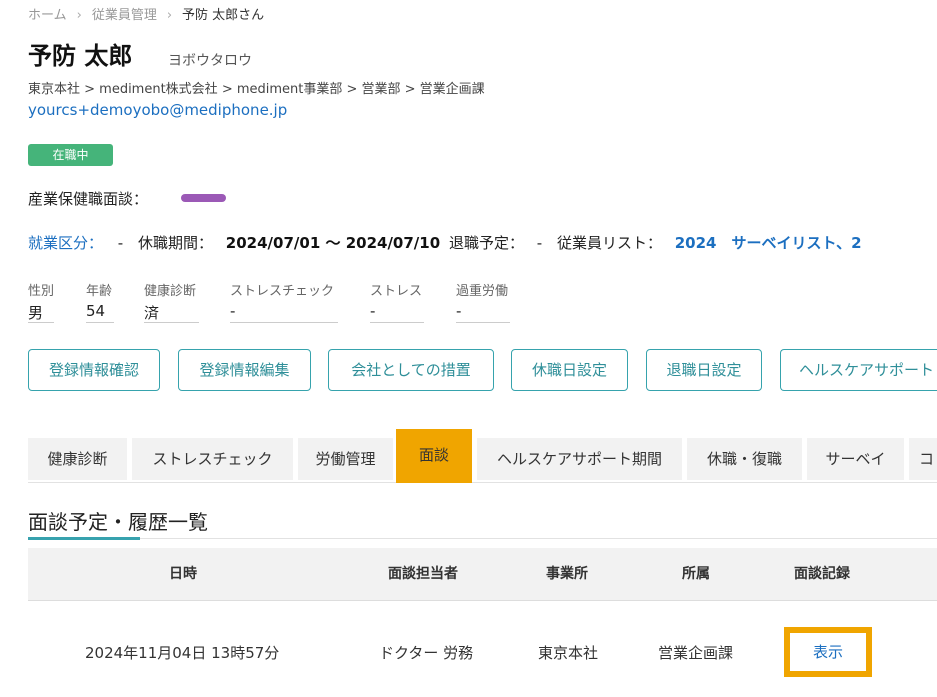 Image resolution: width=937 pixels, height=697 pixels. I want to click on field-value-health-check: 済, so click(171, 312).